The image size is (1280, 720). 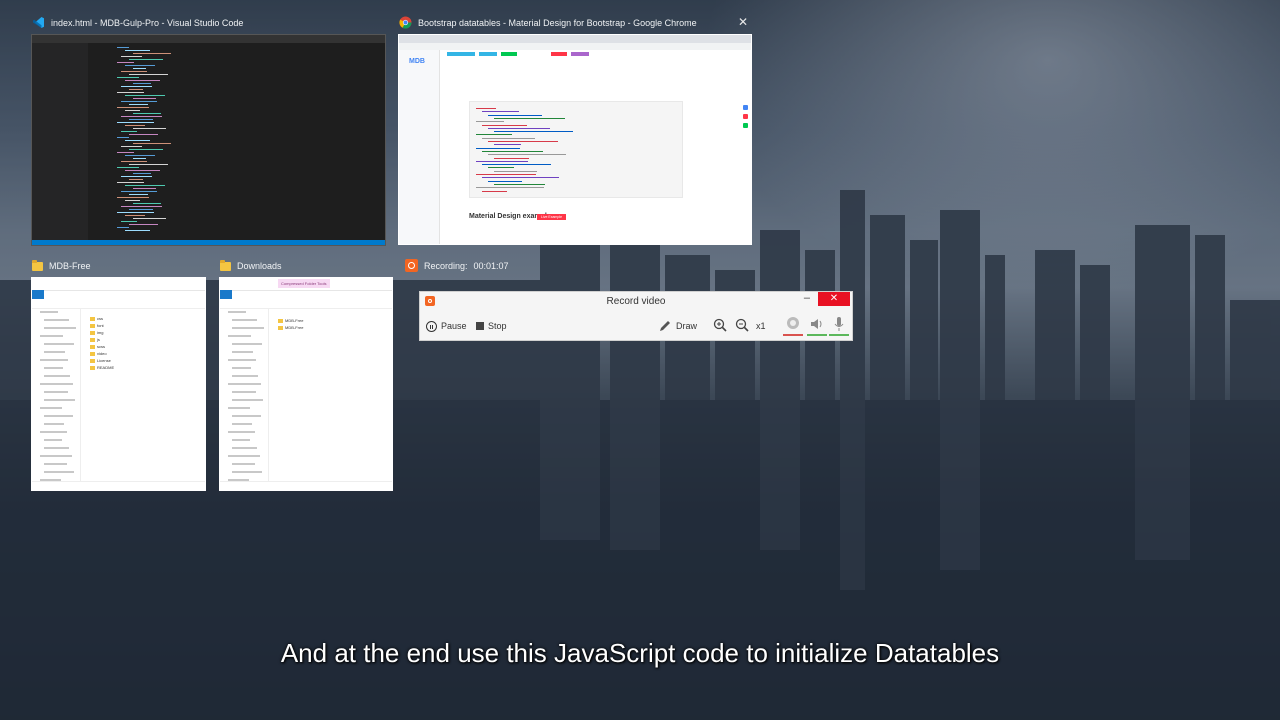 What do you see at coordinates (834, 299) in the screenshot?
I see `close-button: ✕` at bounding box center [834, 299].